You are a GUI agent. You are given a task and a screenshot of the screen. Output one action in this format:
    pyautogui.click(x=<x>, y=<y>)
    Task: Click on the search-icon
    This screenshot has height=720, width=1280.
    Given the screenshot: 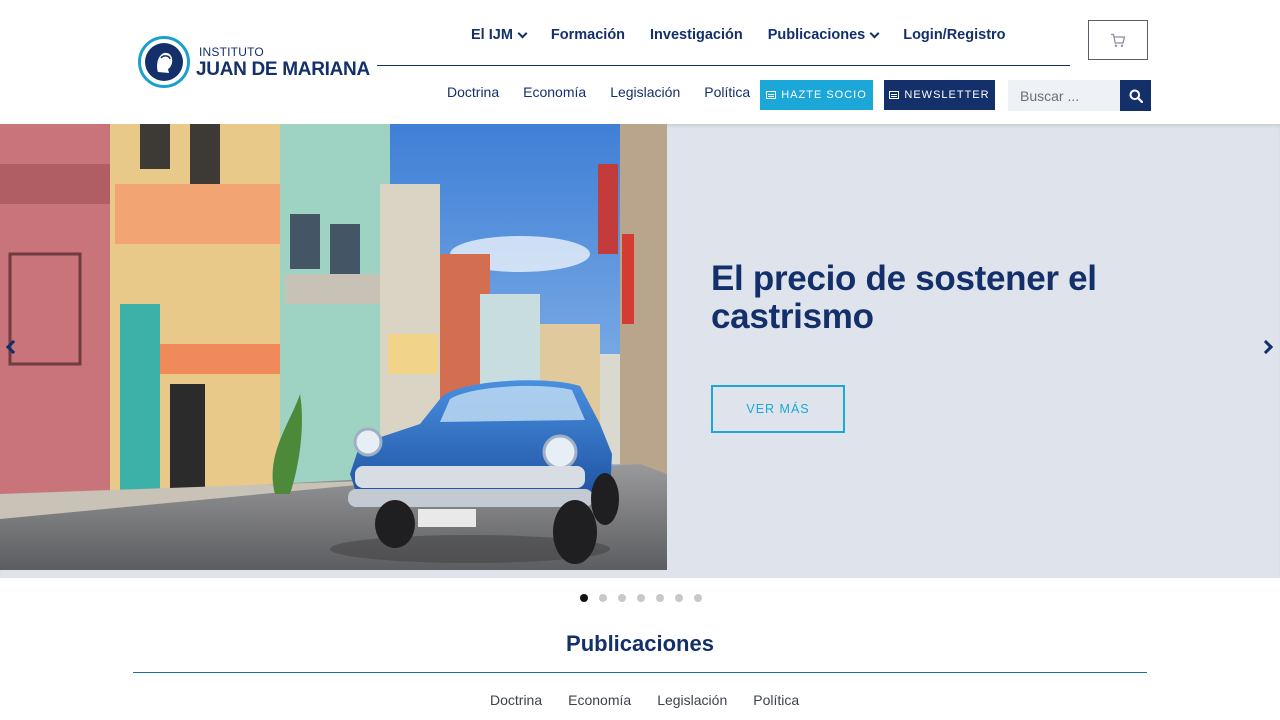 What is the action you would take?
    pyautogui.click(x=1136, y=96)
    